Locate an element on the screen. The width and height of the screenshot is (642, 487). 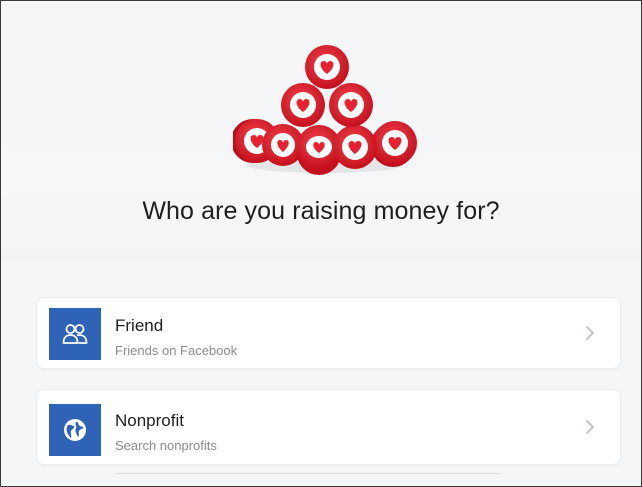
friend-option-subtitle: Friends on Facebook is located at coordinates (176, 350).